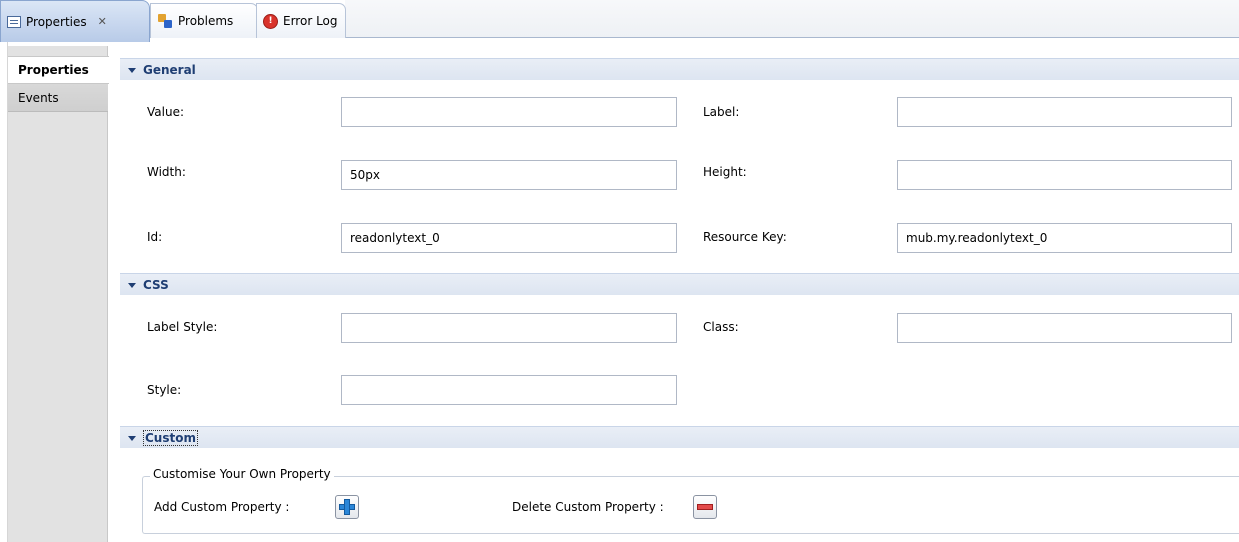 This screenshot has width=1239, height=542. I want to click on style-label: Style:, so click(164, 390).